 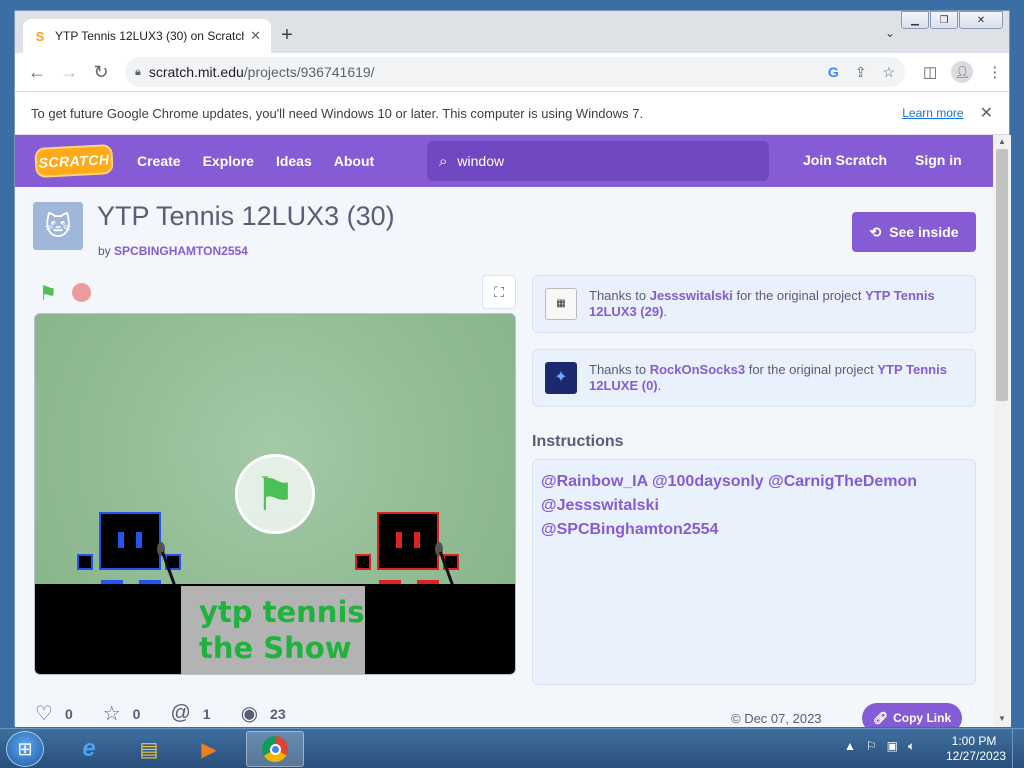 I want to click on favorite-count: 0, so click(x=136, y=713).